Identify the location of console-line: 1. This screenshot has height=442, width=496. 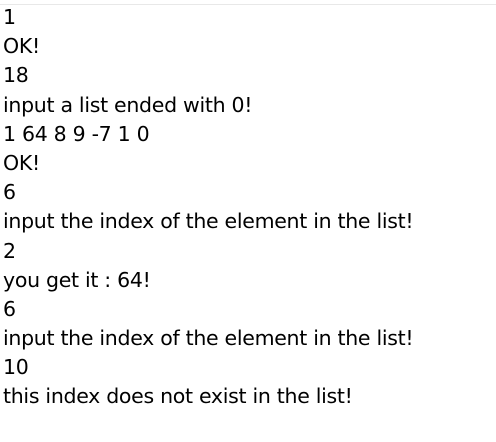
(9, 17).